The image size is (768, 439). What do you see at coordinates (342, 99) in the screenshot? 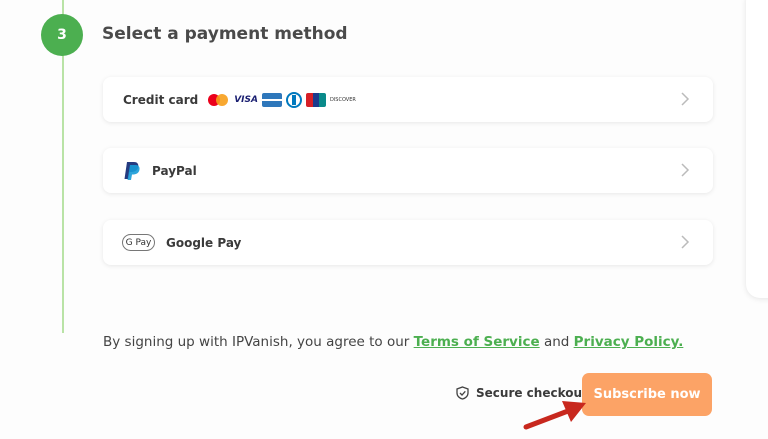
I see `discover-icon: DISCOVER` at bounding box center [342, 99].